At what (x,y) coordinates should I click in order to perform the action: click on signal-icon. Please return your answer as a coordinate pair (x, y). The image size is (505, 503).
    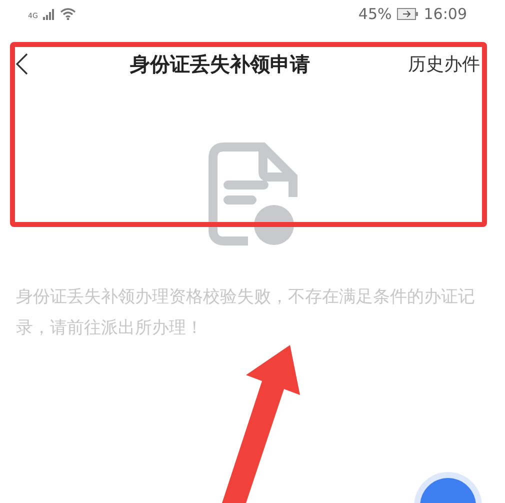
    Looking at the image, I should click on (48, 14).